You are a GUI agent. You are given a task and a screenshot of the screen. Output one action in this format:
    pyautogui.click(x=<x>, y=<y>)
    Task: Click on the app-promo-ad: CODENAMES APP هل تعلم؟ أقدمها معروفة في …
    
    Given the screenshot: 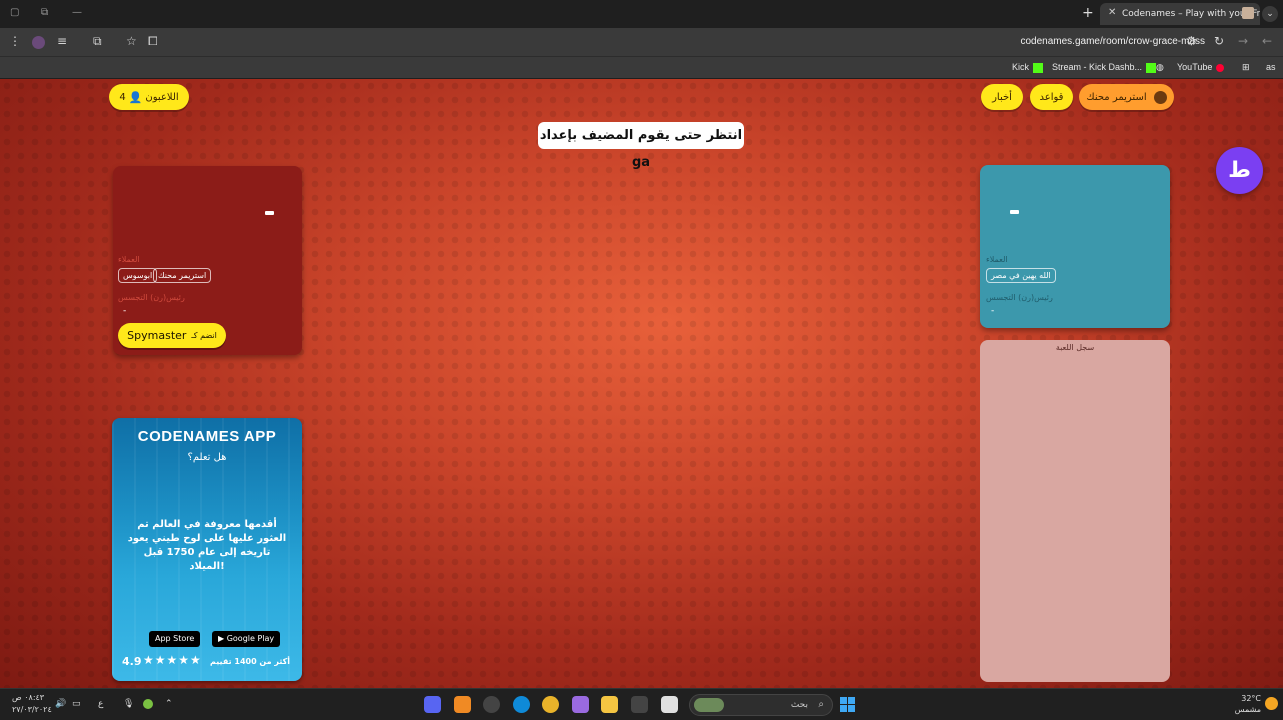 What is the action you would take?
    pyautogui.click(x=207, y=549)
    